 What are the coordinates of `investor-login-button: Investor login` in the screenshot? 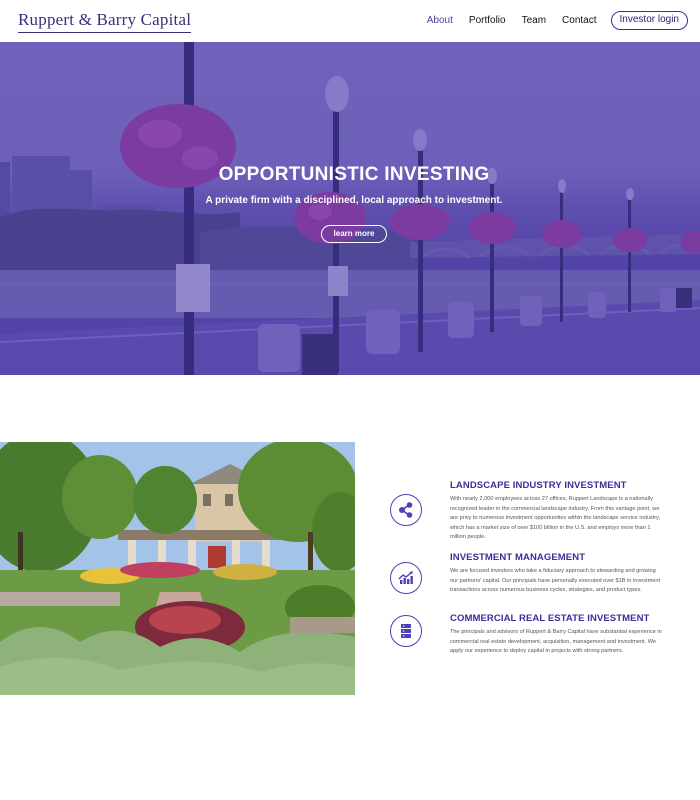 It's located at (649, 20).